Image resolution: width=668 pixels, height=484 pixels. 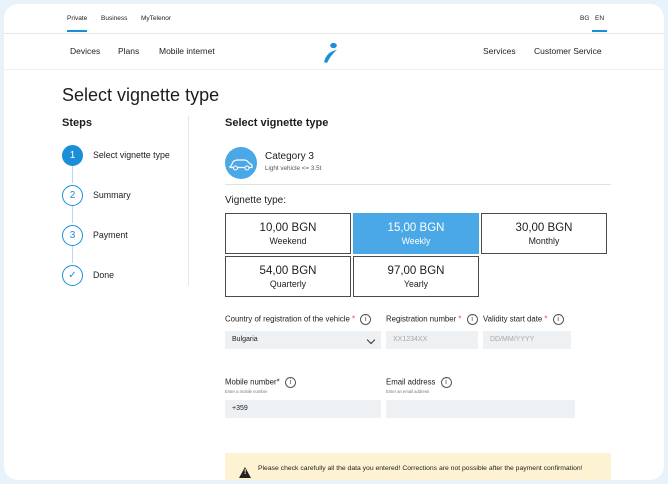 What do you see at coordinates (480, 409) in the screenshot?
I see `email-input` at bounding box center [480, 409].